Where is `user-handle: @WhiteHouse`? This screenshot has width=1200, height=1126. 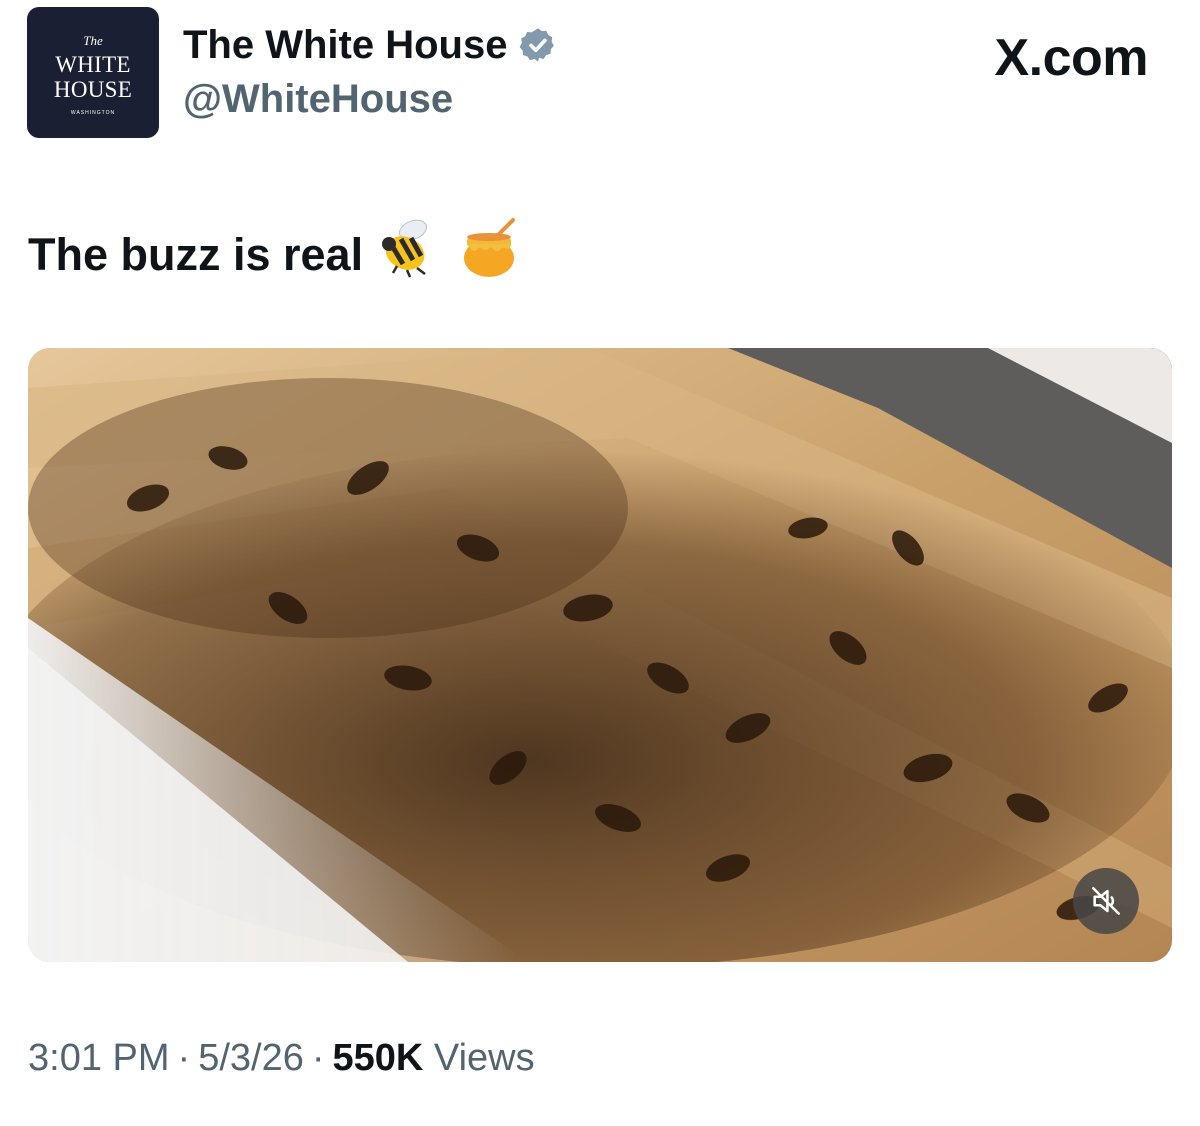
user-handle: @WhiteHouse is located at coordinates (318, 99).